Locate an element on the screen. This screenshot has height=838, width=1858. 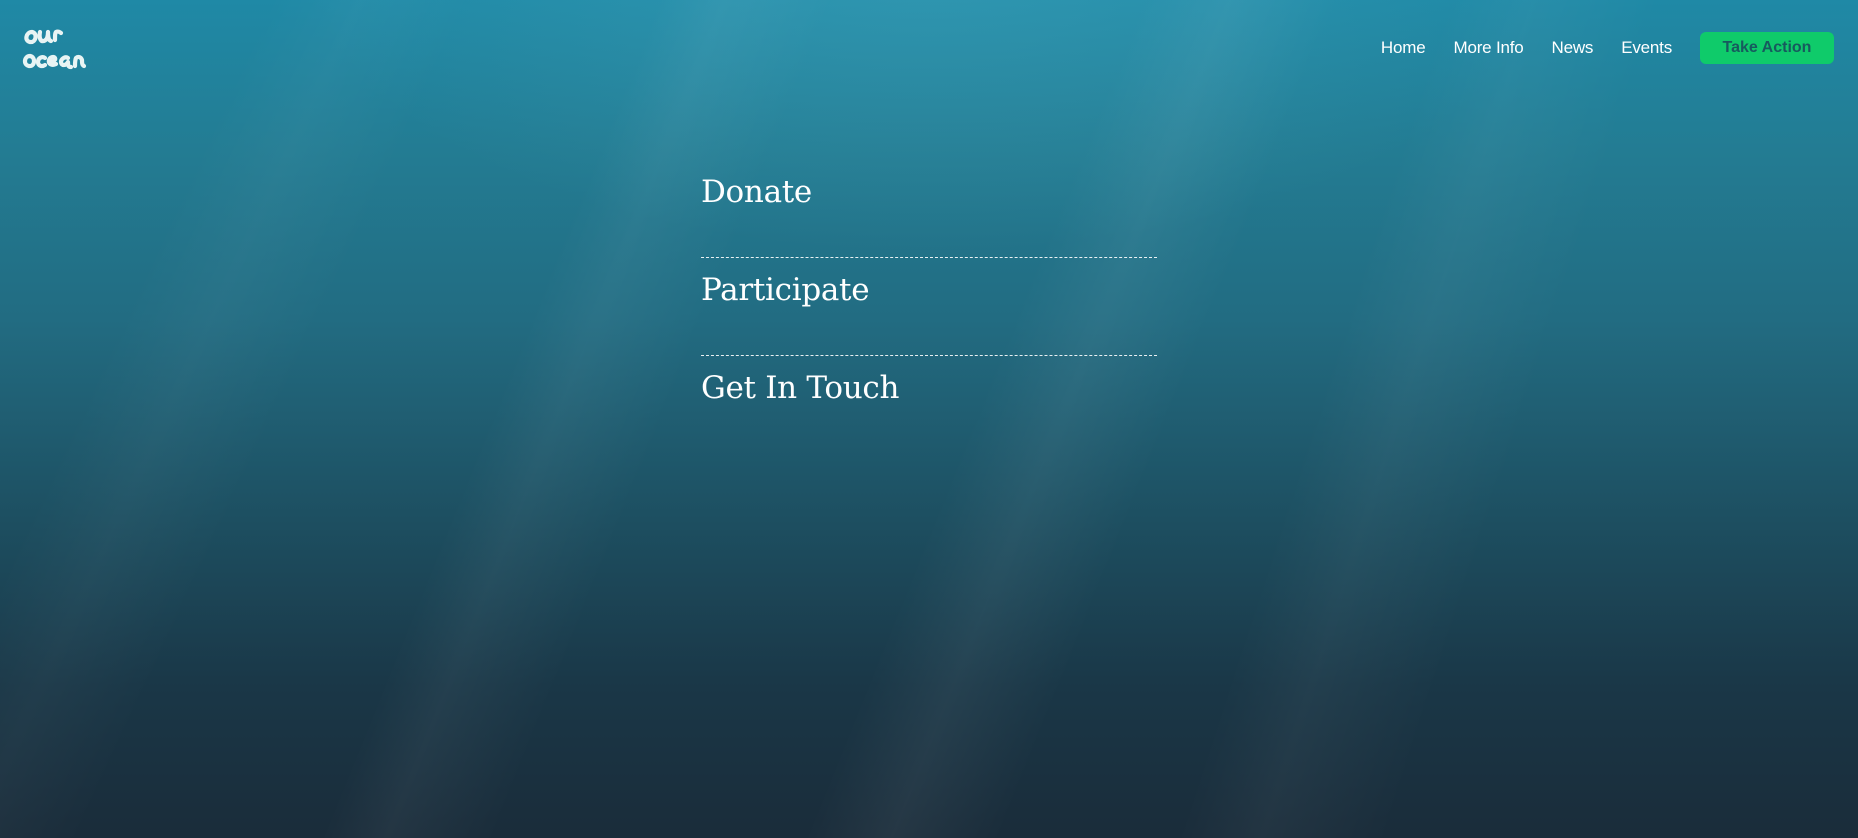
nav-link-more-info: More Info is located at coordinates (1488, 48).